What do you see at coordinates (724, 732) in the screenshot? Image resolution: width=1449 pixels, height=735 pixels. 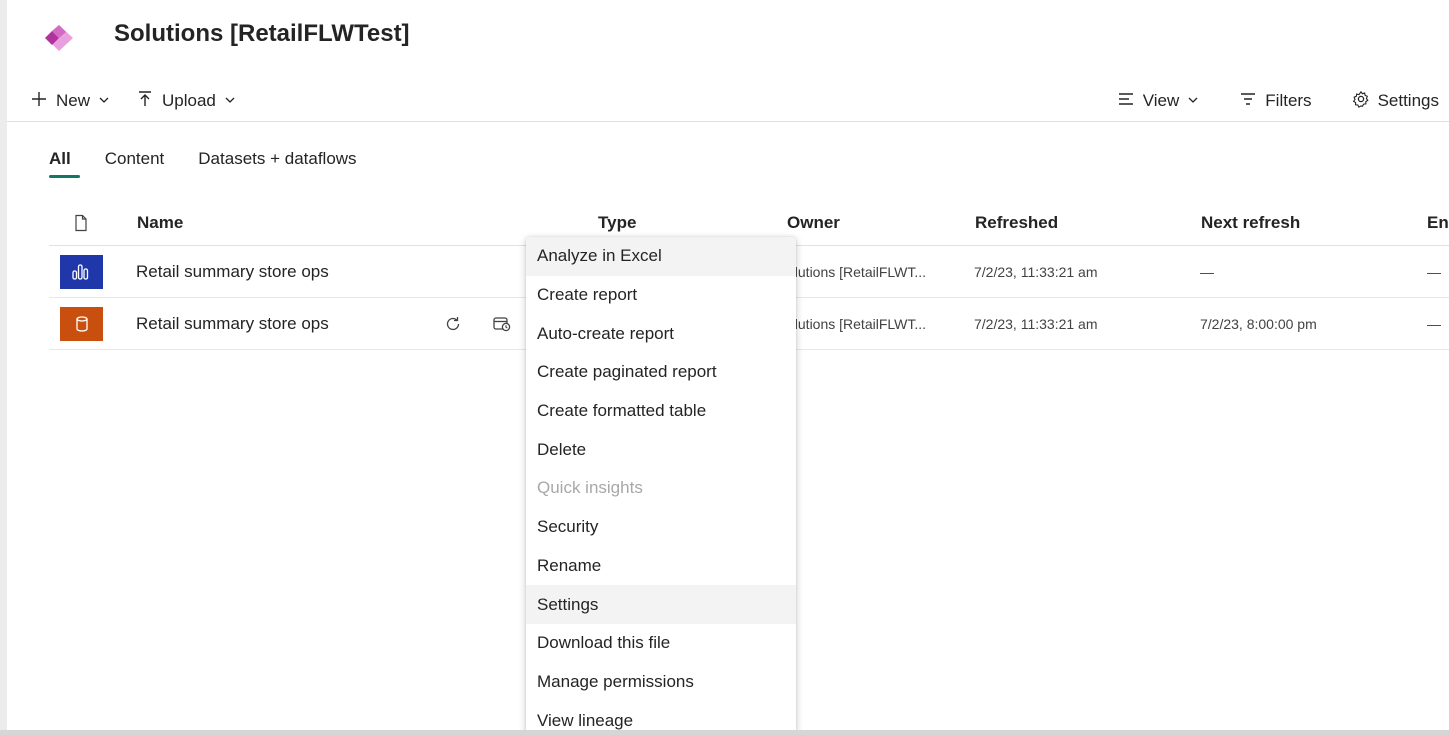 I see `horizontal-scrollbar` at bounding box center [724, 732].